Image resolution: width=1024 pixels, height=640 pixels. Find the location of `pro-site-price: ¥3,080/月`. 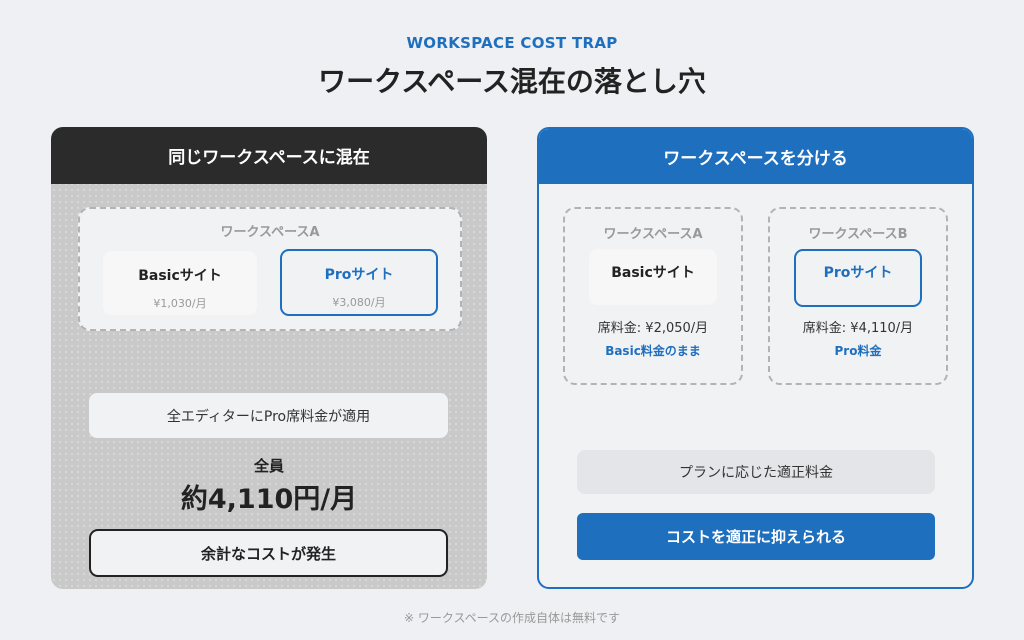

pro-site-price: ¥3,080/月 is located at coordinates (359, 302).